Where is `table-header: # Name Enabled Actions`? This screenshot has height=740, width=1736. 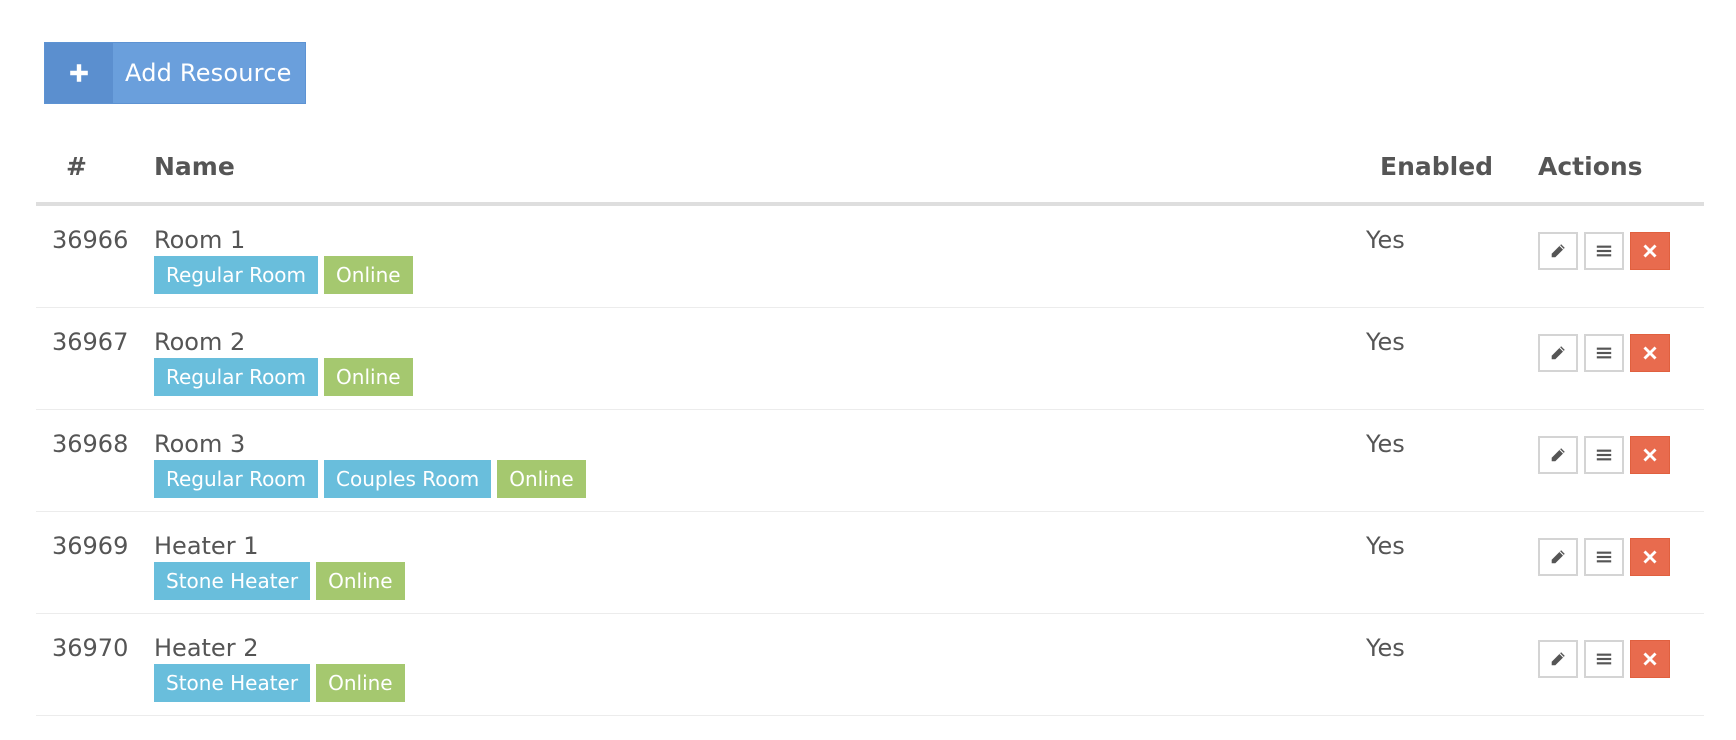
table-header: # Name Enabled Actions is located at coordinates (870, 173).